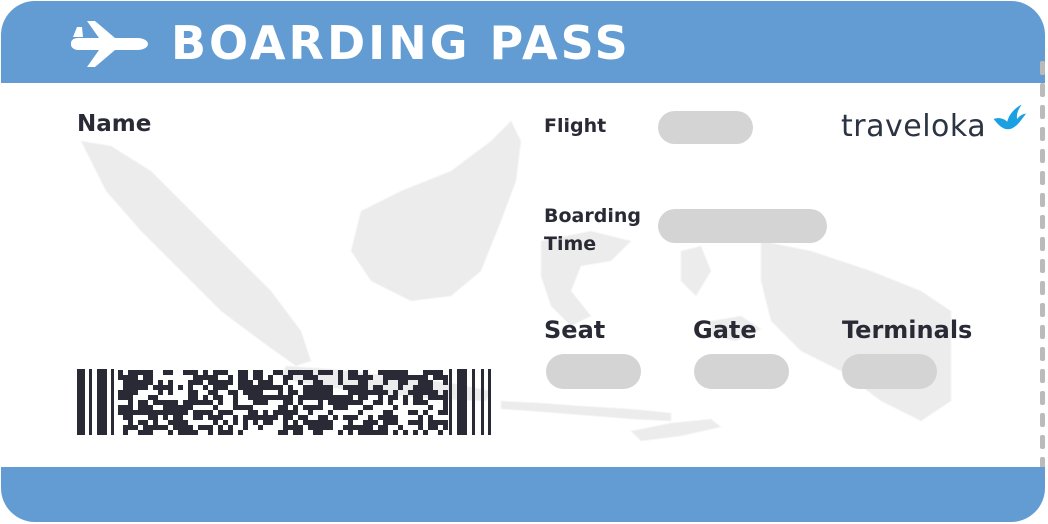 The height and width of the screenshot is (524, 1048). I want to click on perforation-edge, so click(1042, 264).